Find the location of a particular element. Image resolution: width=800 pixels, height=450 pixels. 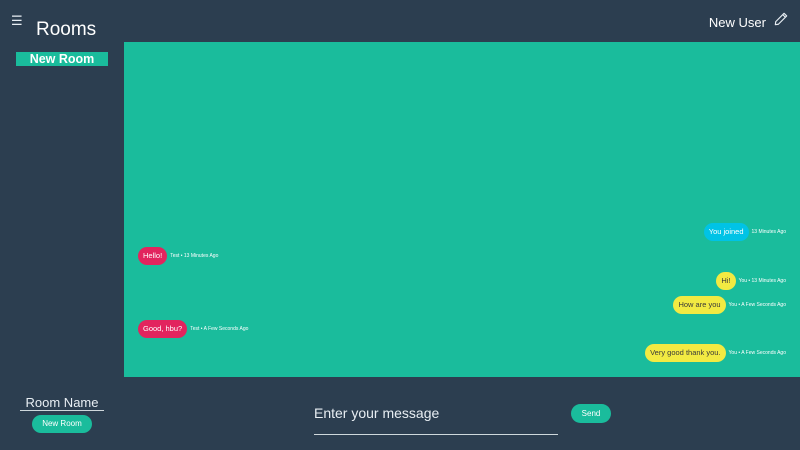

room-name-input is located at coordinates (62, 402).